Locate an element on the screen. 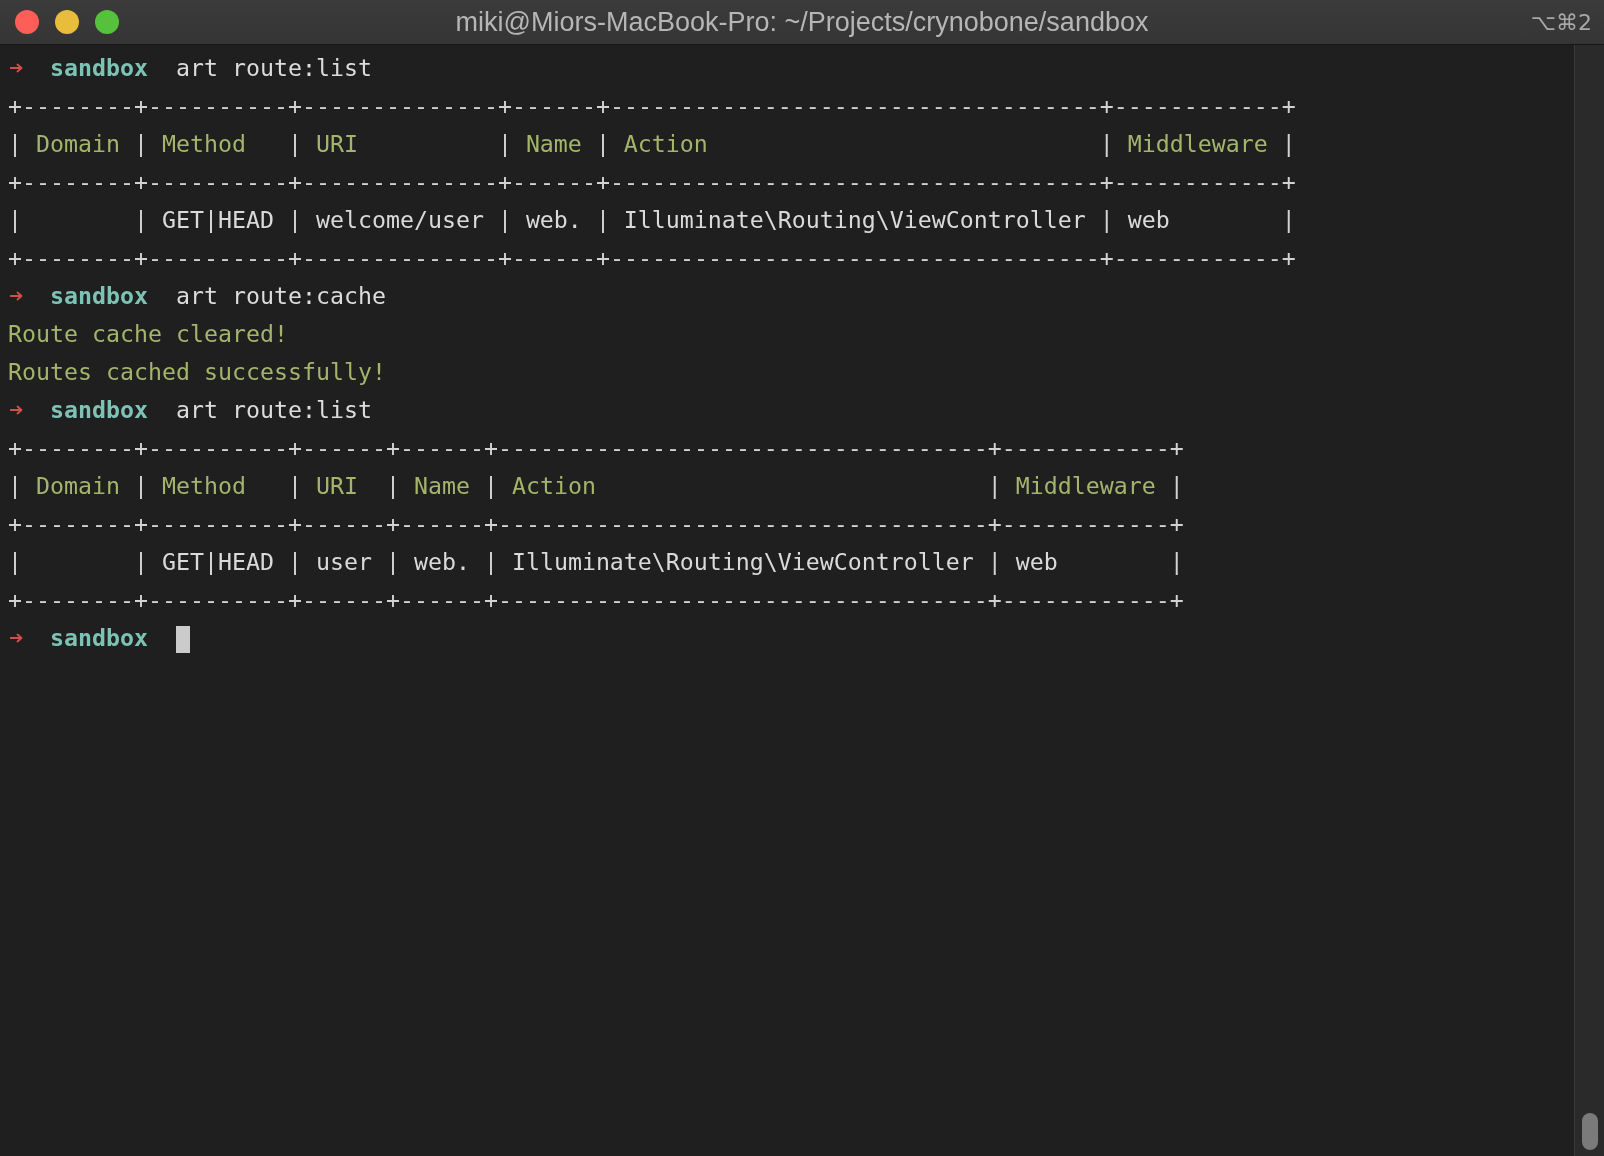  minimize-button is located at coordinates (67, 22).